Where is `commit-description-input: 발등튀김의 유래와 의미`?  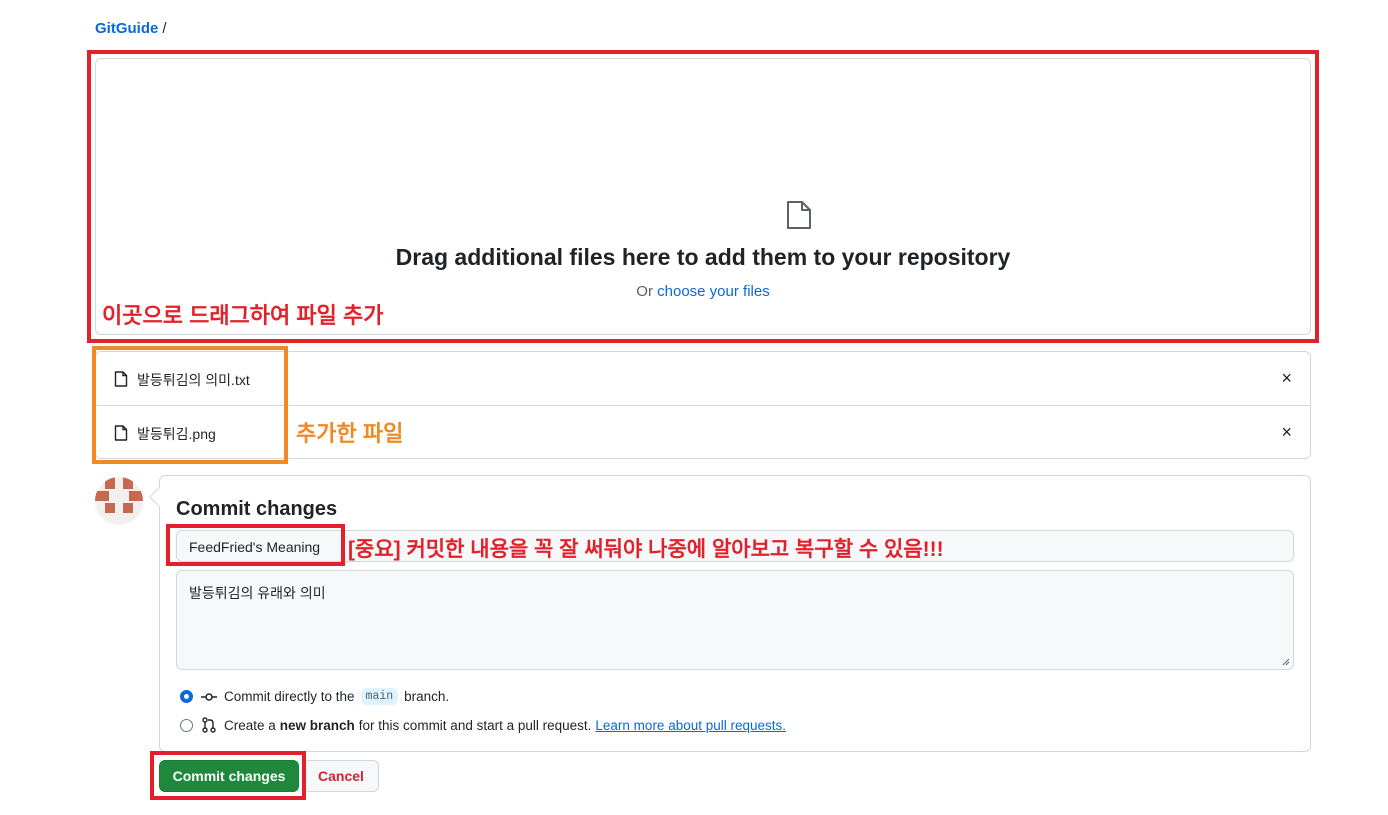
commit-description-input: 발등튀김의 유래와 의미 is located at coordinates (735, 620).